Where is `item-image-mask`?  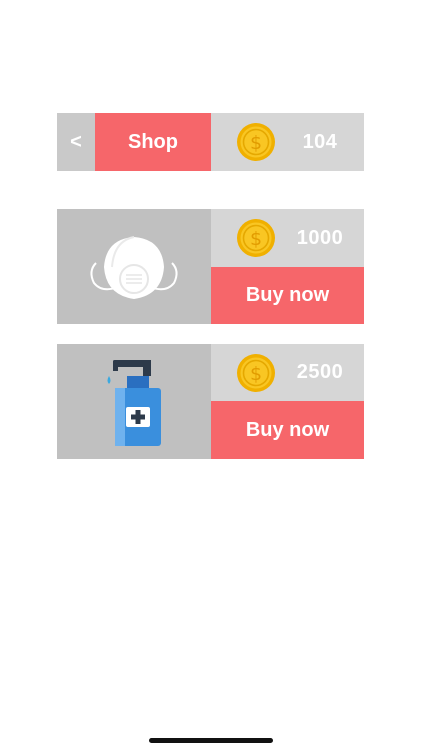
item-image-mask is located at coordinates (134, 266).